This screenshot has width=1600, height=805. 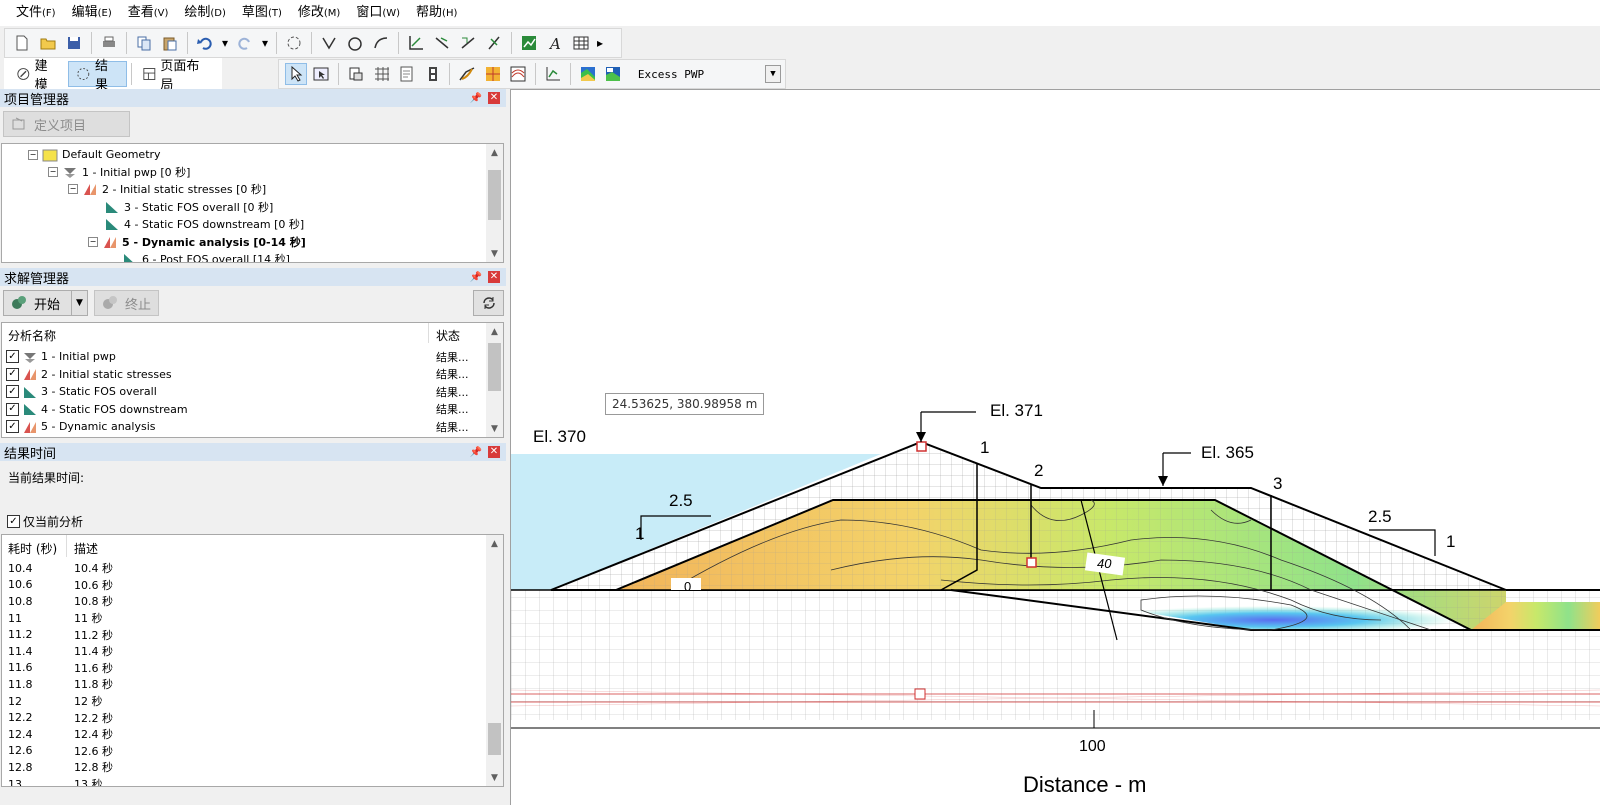 I want to click on result-time-scrollbar: ▲ ▼, so click(x=494, y=660).